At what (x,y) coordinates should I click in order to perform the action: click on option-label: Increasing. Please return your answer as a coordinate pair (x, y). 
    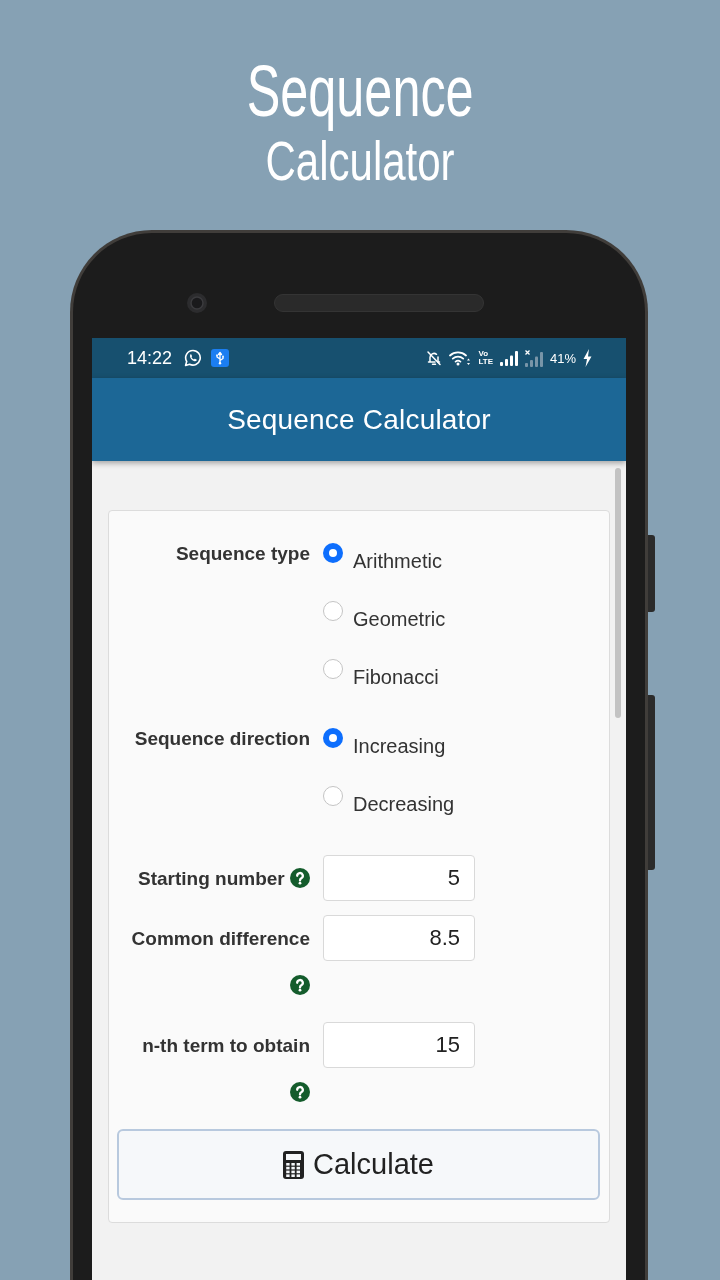
    Looking at the image, I should click on (399, 742).